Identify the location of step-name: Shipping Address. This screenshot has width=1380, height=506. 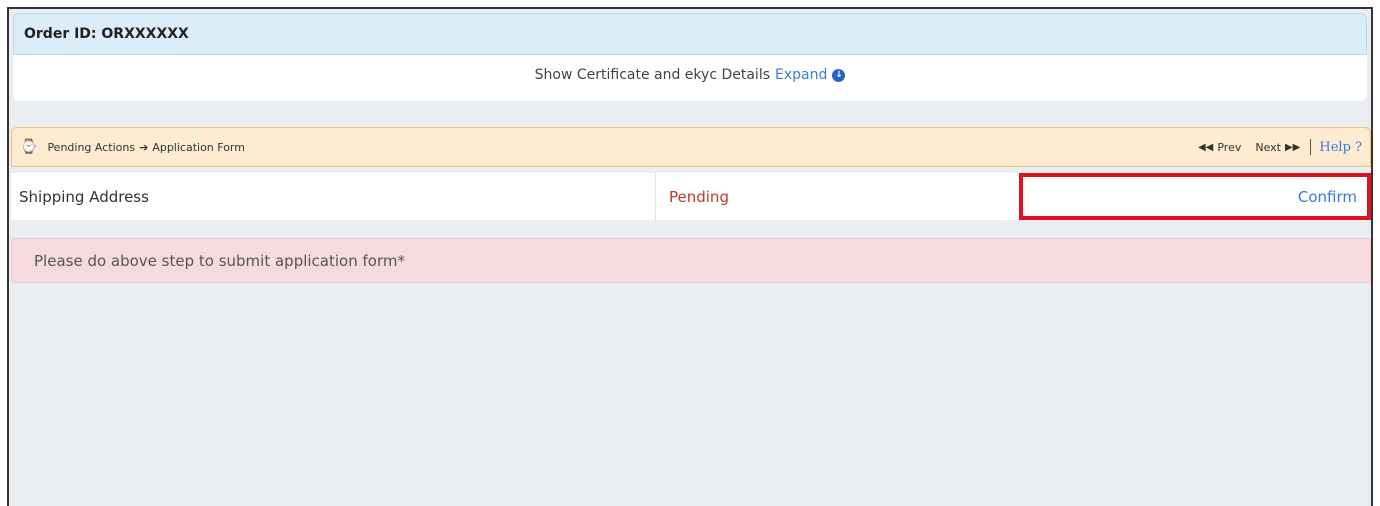
(333, 196).